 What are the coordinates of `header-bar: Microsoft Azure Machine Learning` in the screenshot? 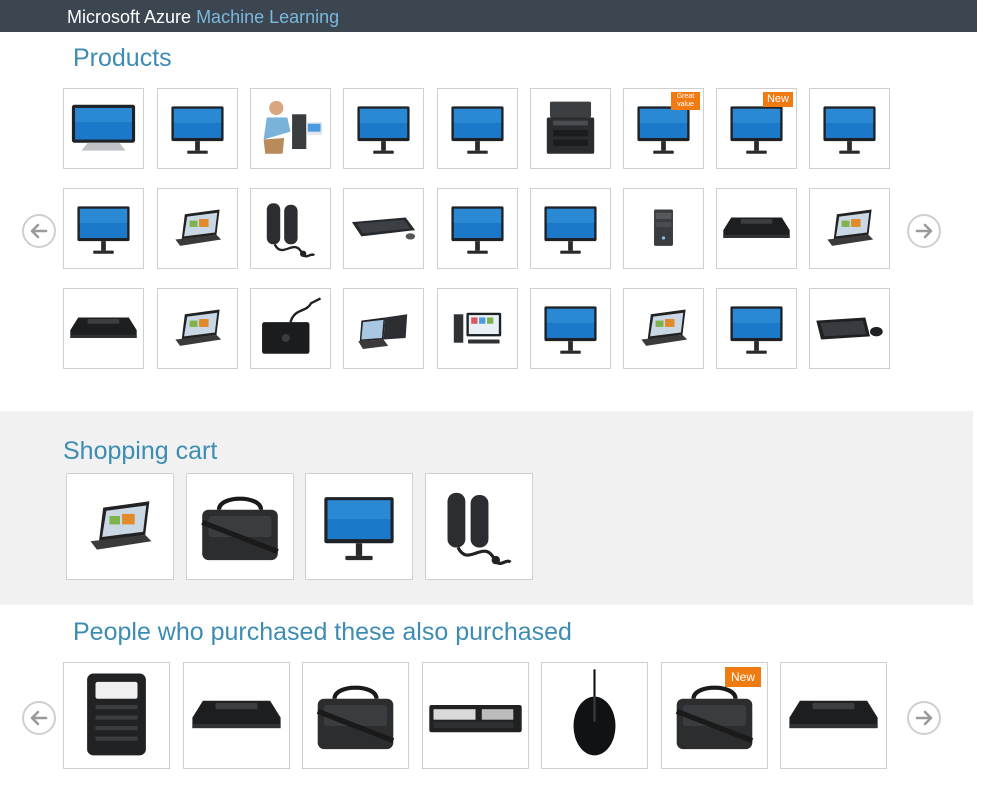 It's located at (488, 16).